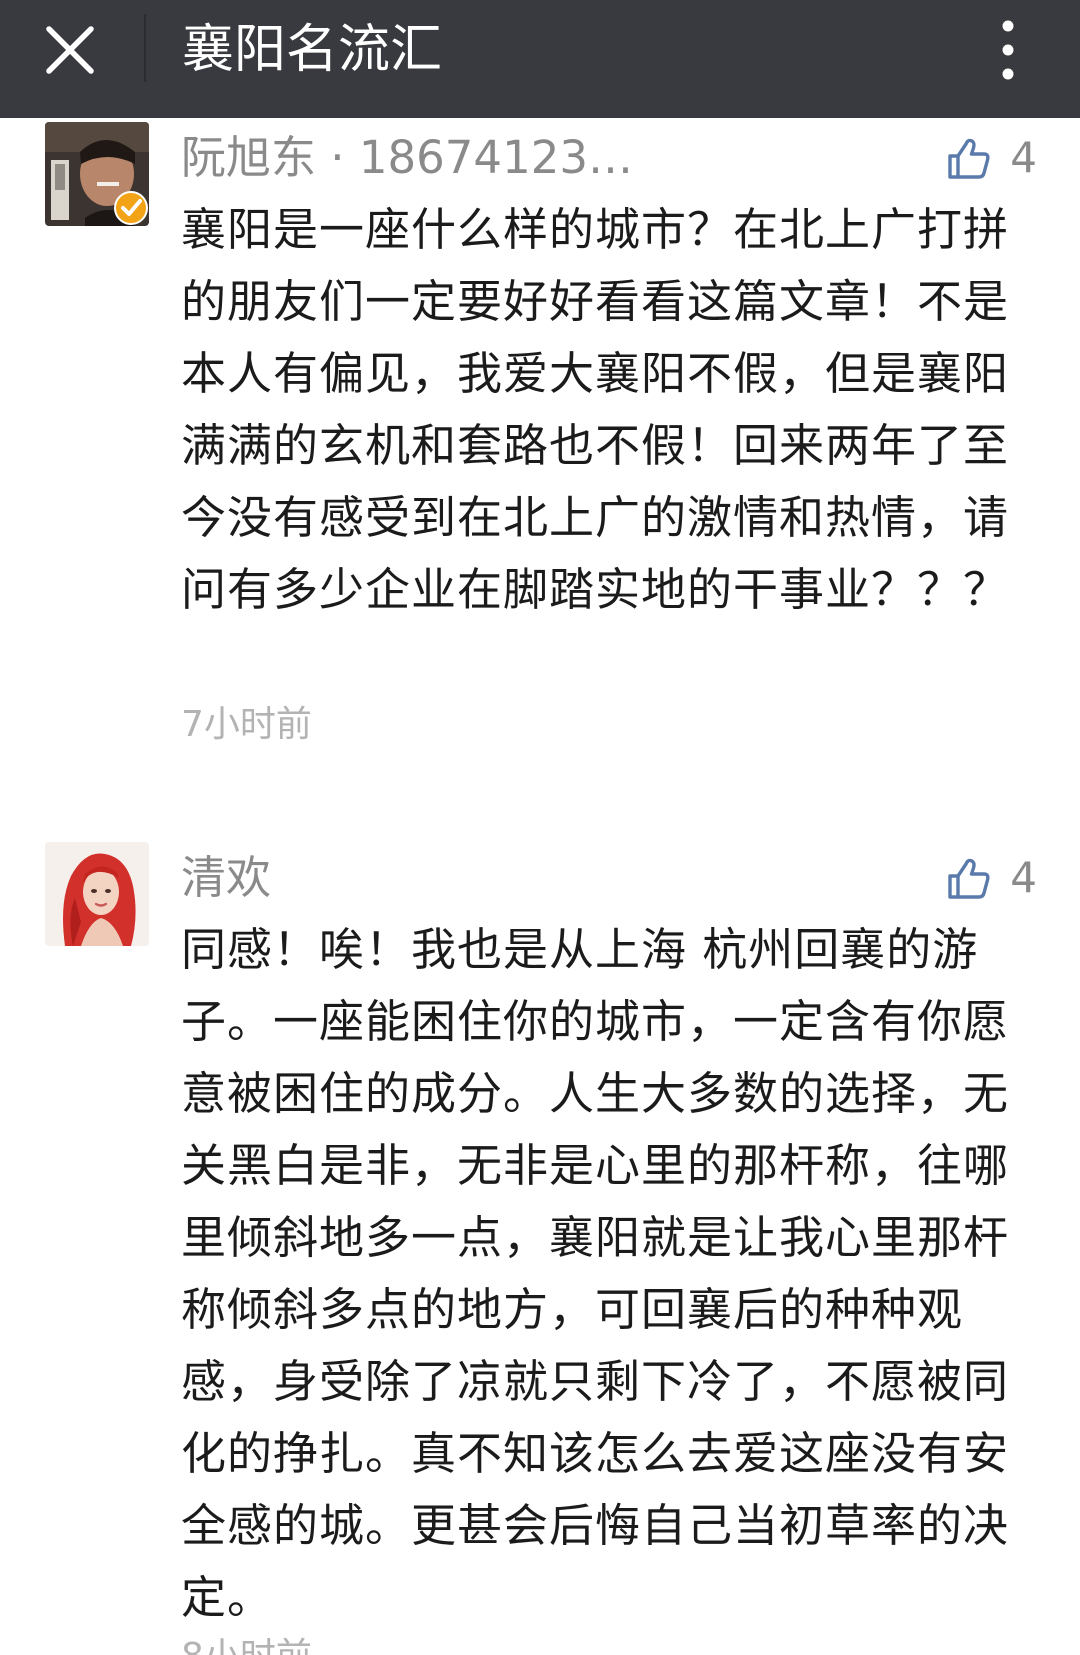 Image resolution: width=1080 pixels, height=1655 pixels. I want to click on topbar-divider, so click(145, 48).